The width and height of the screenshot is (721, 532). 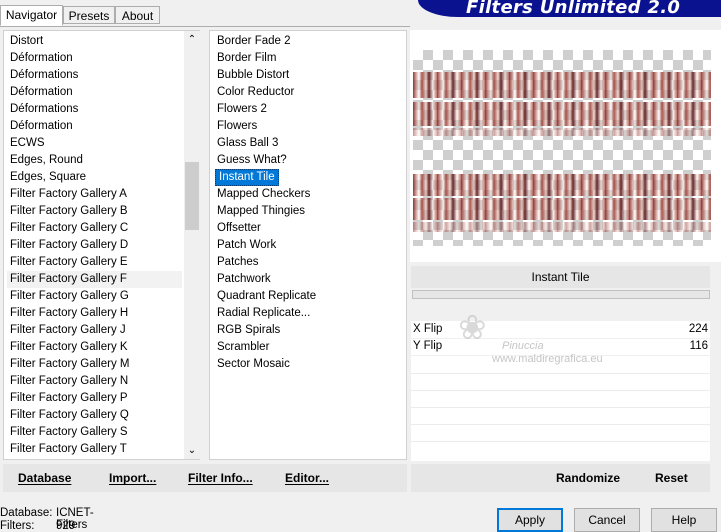 What do you see at coordinates (192, 450) in the screenshot?
I see `scroll-down-icon: ⌄` at bounding box center [192, 450].